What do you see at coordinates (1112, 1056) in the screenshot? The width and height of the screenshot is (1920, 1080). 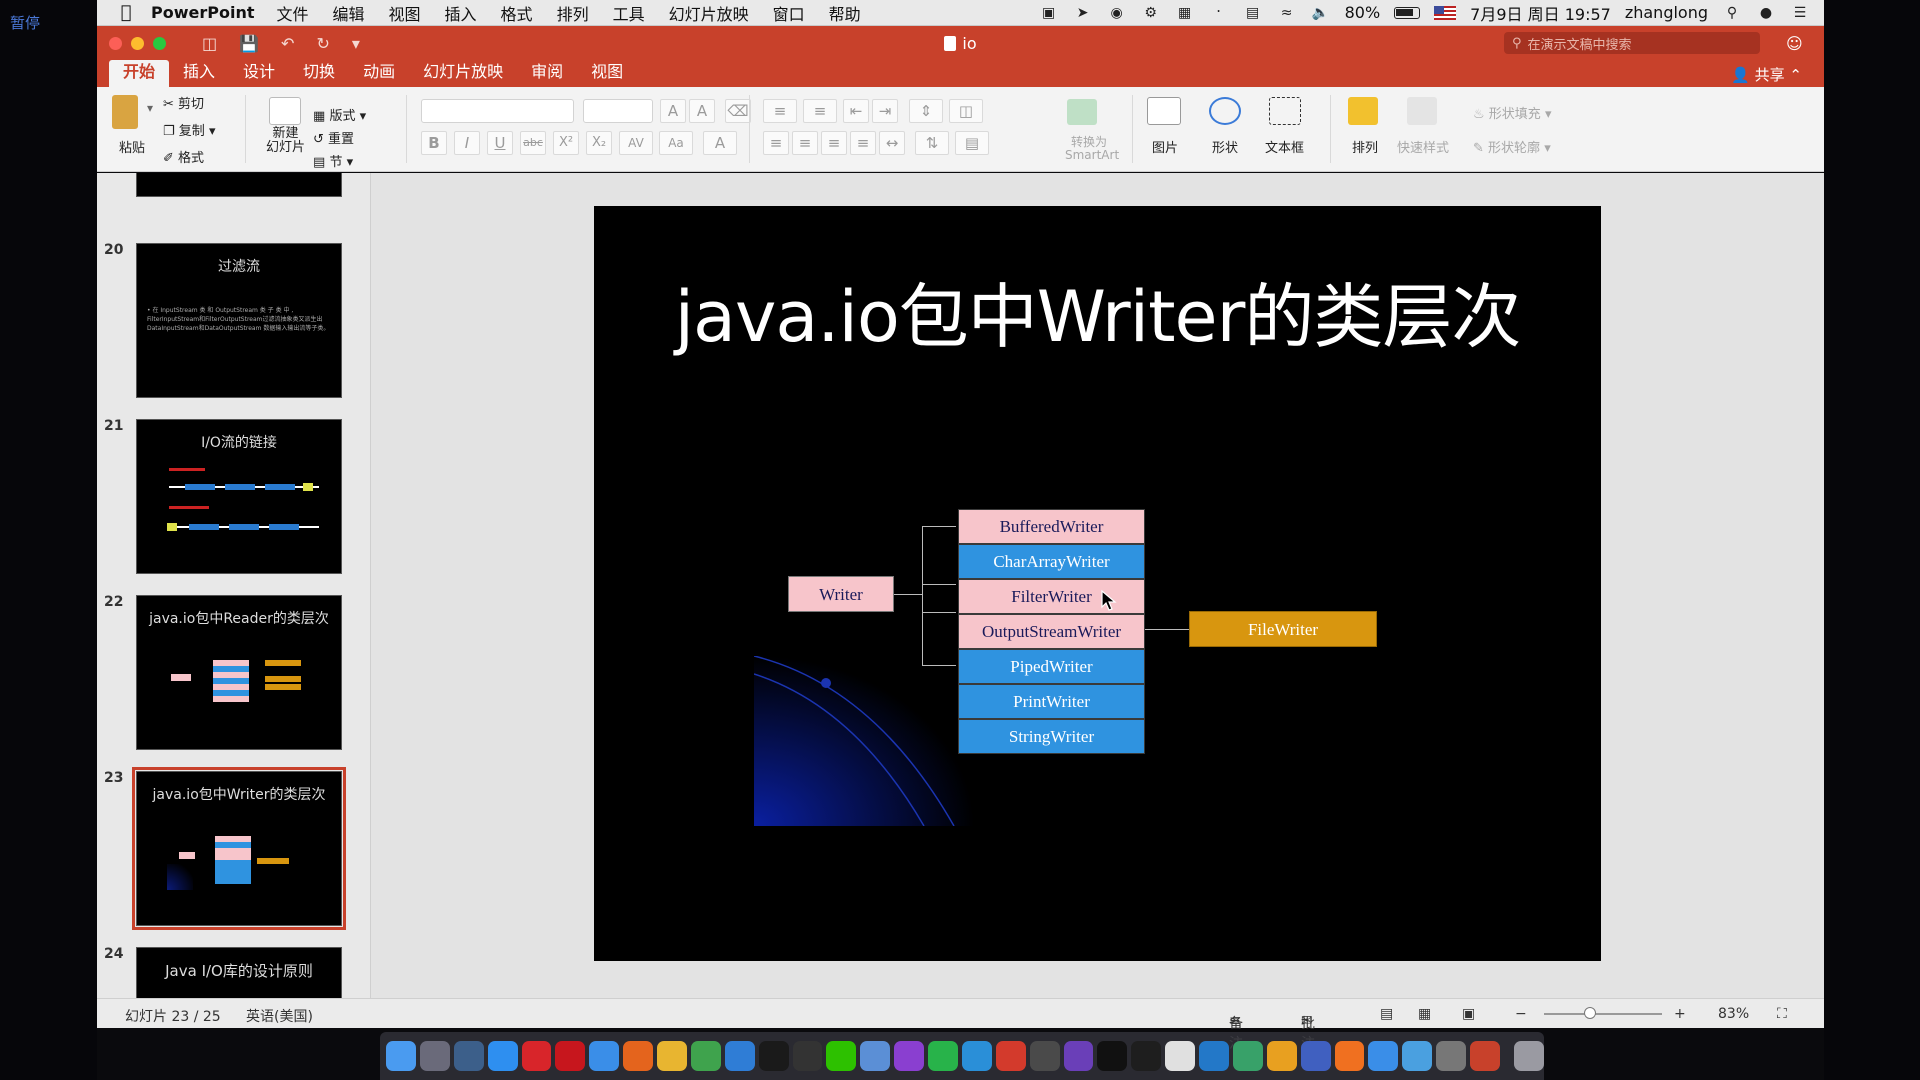 I see `terminal-icon` at bounding box center [1112, 1056].